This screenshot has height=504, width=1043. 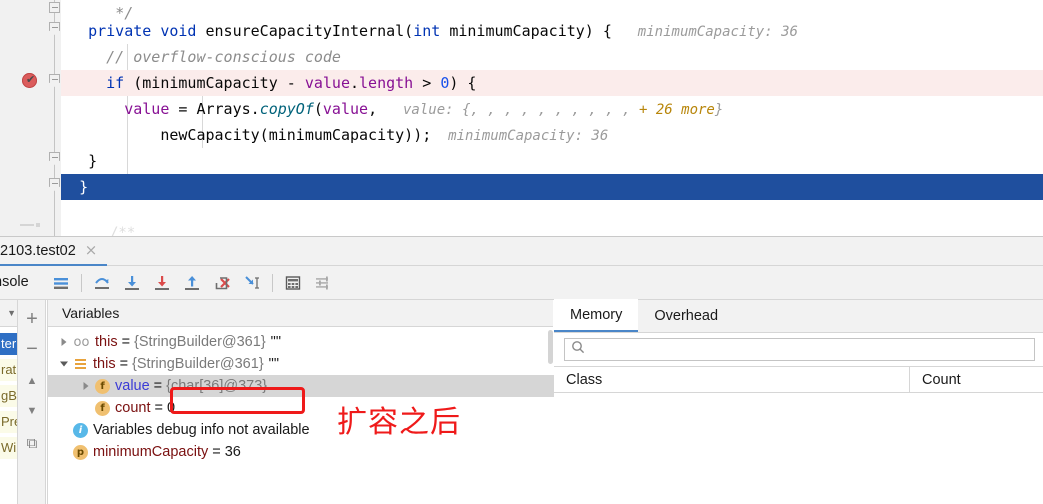 I want to click on run-to-cursor-icon, so click(x=252, y=283).